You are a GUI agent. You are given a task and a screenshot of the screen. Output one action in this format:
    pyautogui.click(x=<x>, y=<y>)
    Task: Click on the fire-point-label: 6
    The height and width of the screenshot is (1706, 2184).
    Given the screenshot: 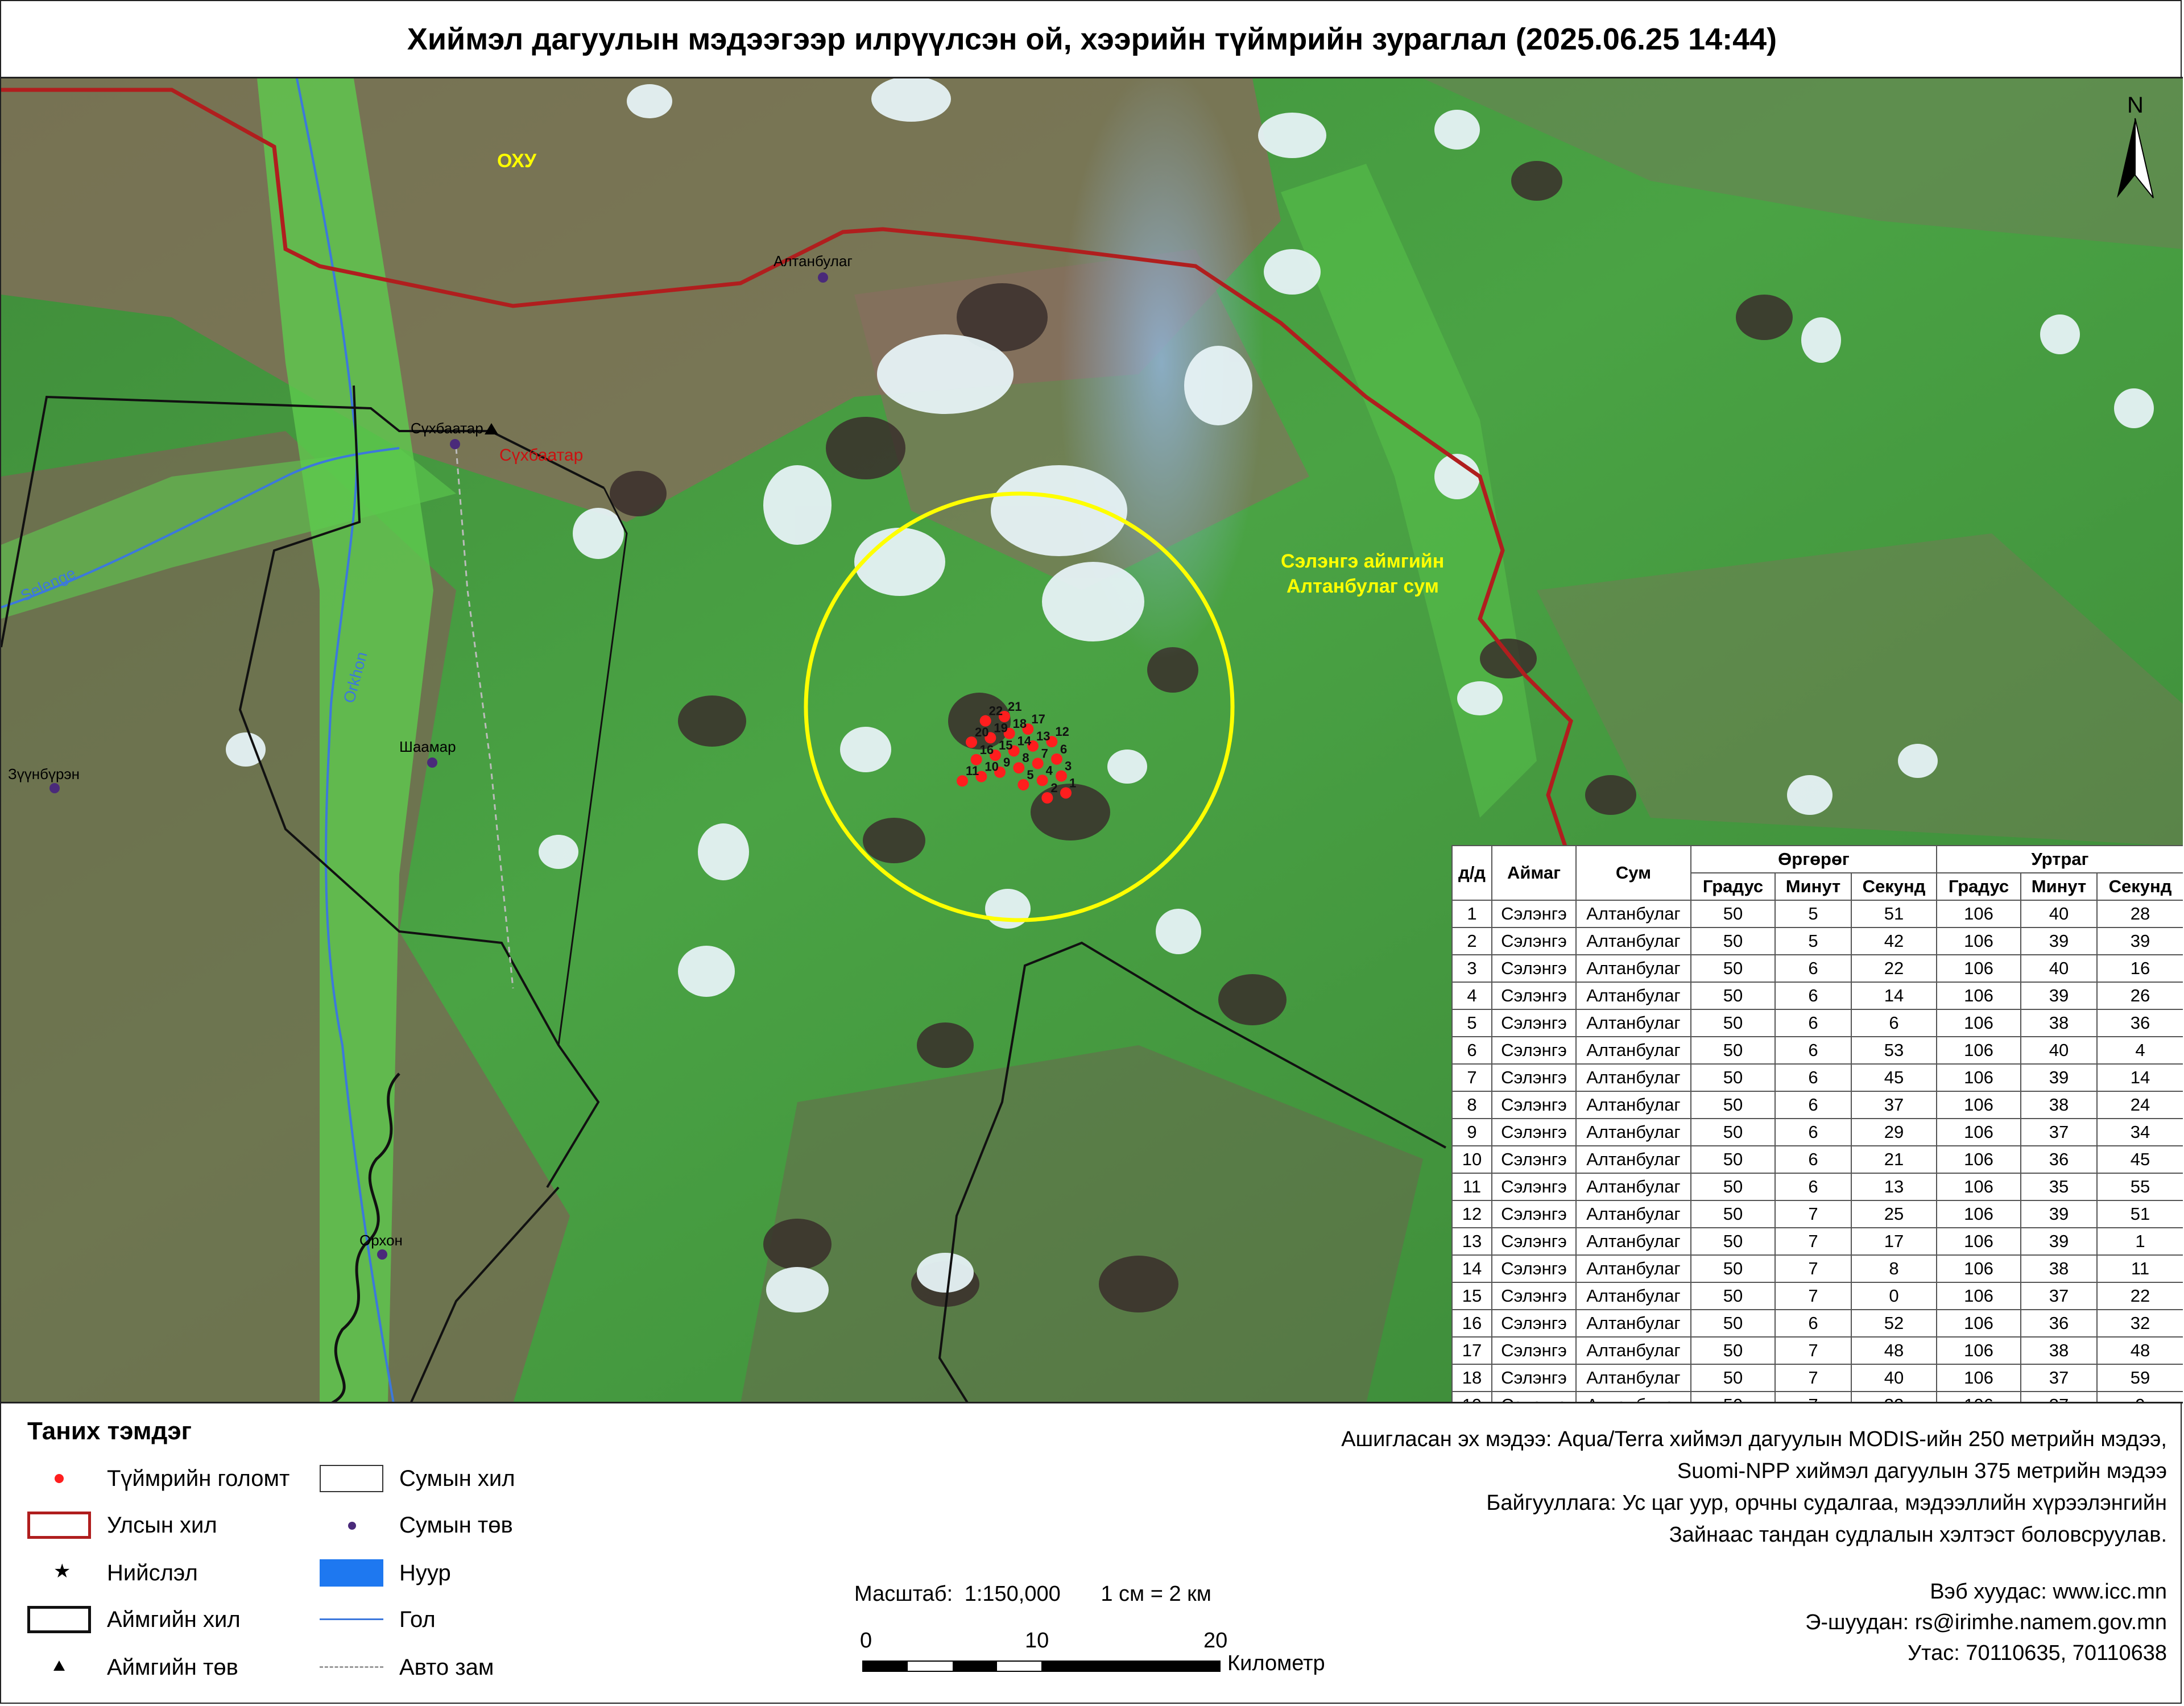 What is the action you would take?
    pyautogui.click(x=1063, y=749)
    